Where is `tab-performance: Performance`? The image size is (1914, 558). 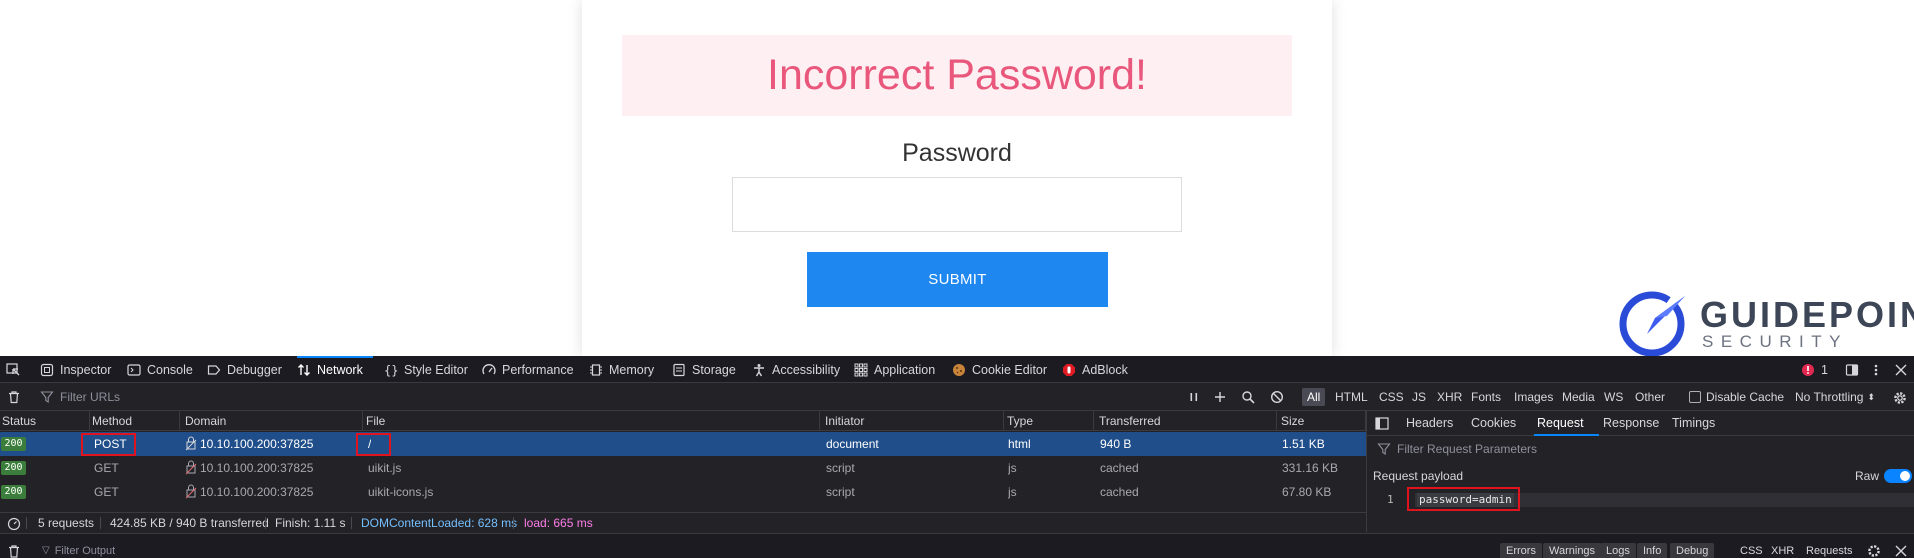 tab-performance: Performance is located at coordinates (528, 369).